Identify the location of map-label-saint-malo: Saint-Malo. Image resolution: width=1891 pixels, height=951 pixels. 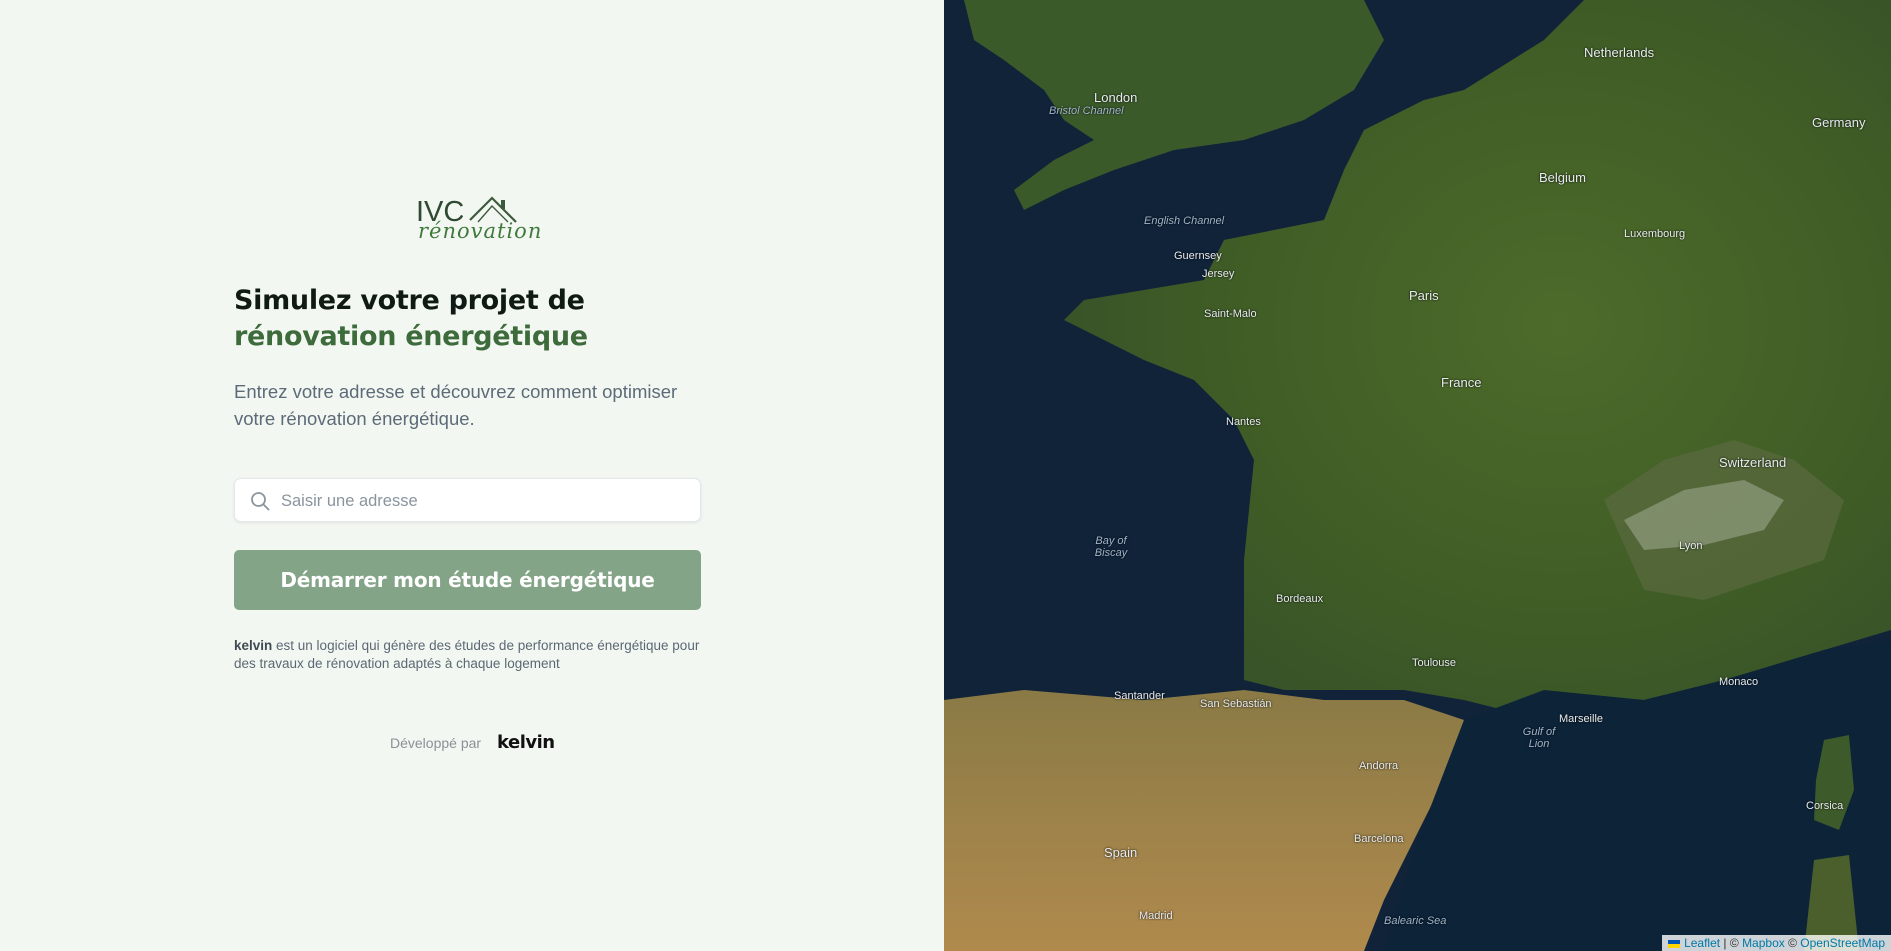
(1230, 314).